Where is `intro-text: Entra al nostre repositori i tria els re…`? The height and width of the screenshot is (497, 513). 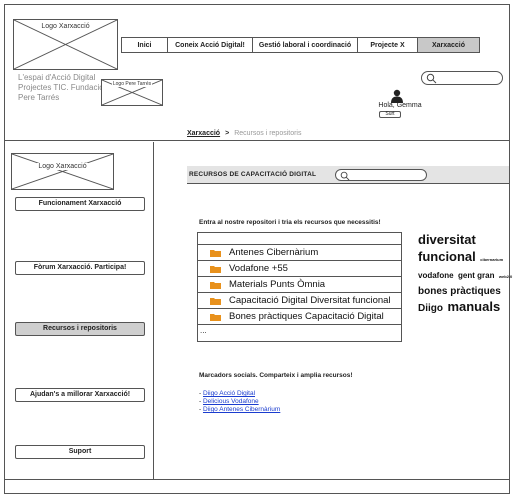 intro-text: Entra al nostre repositori i tria els re… is located at coordinates (290, 222).